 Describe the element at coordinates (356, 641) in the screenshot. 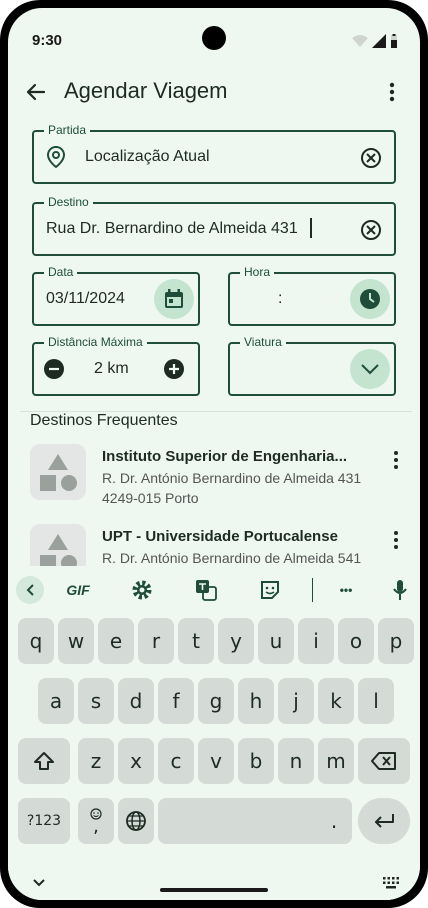

I see `key-o: o` at that location.